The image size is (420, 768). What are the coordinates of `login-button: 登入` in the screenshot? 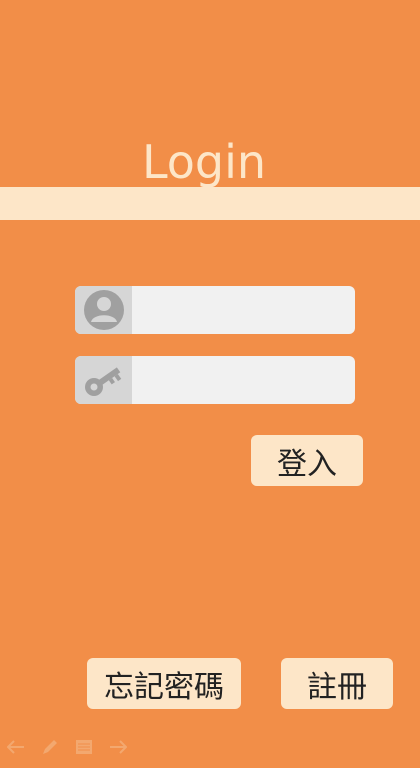 It's located at (307, 460).